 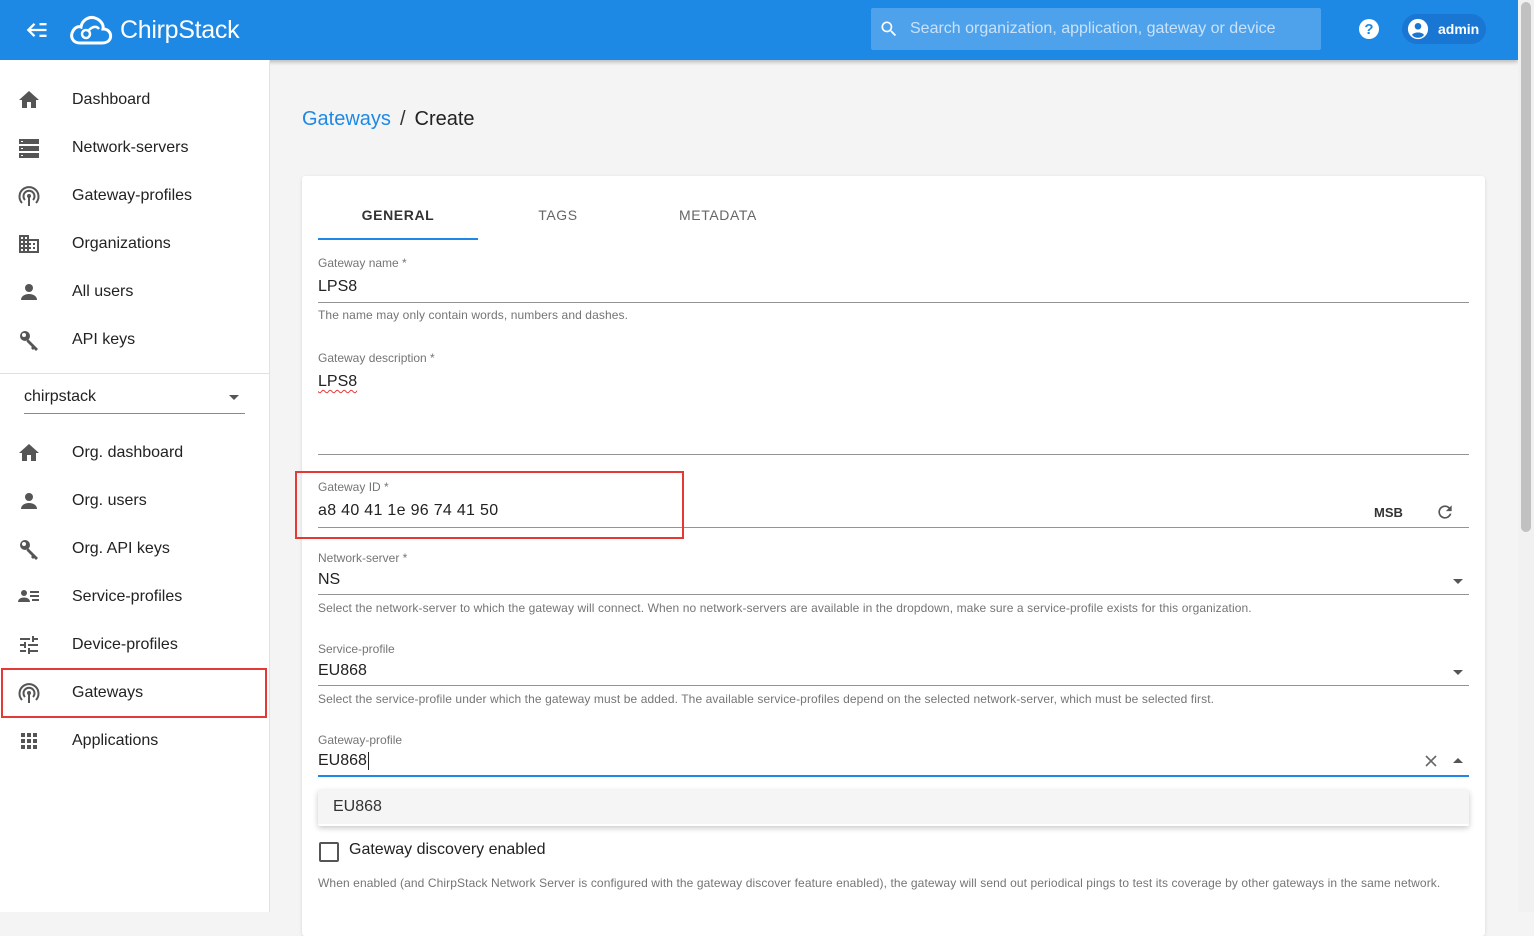 I want to click on sidebar-item-gateway-profiles: Gateway-profiles, so click(x=134, y=196).